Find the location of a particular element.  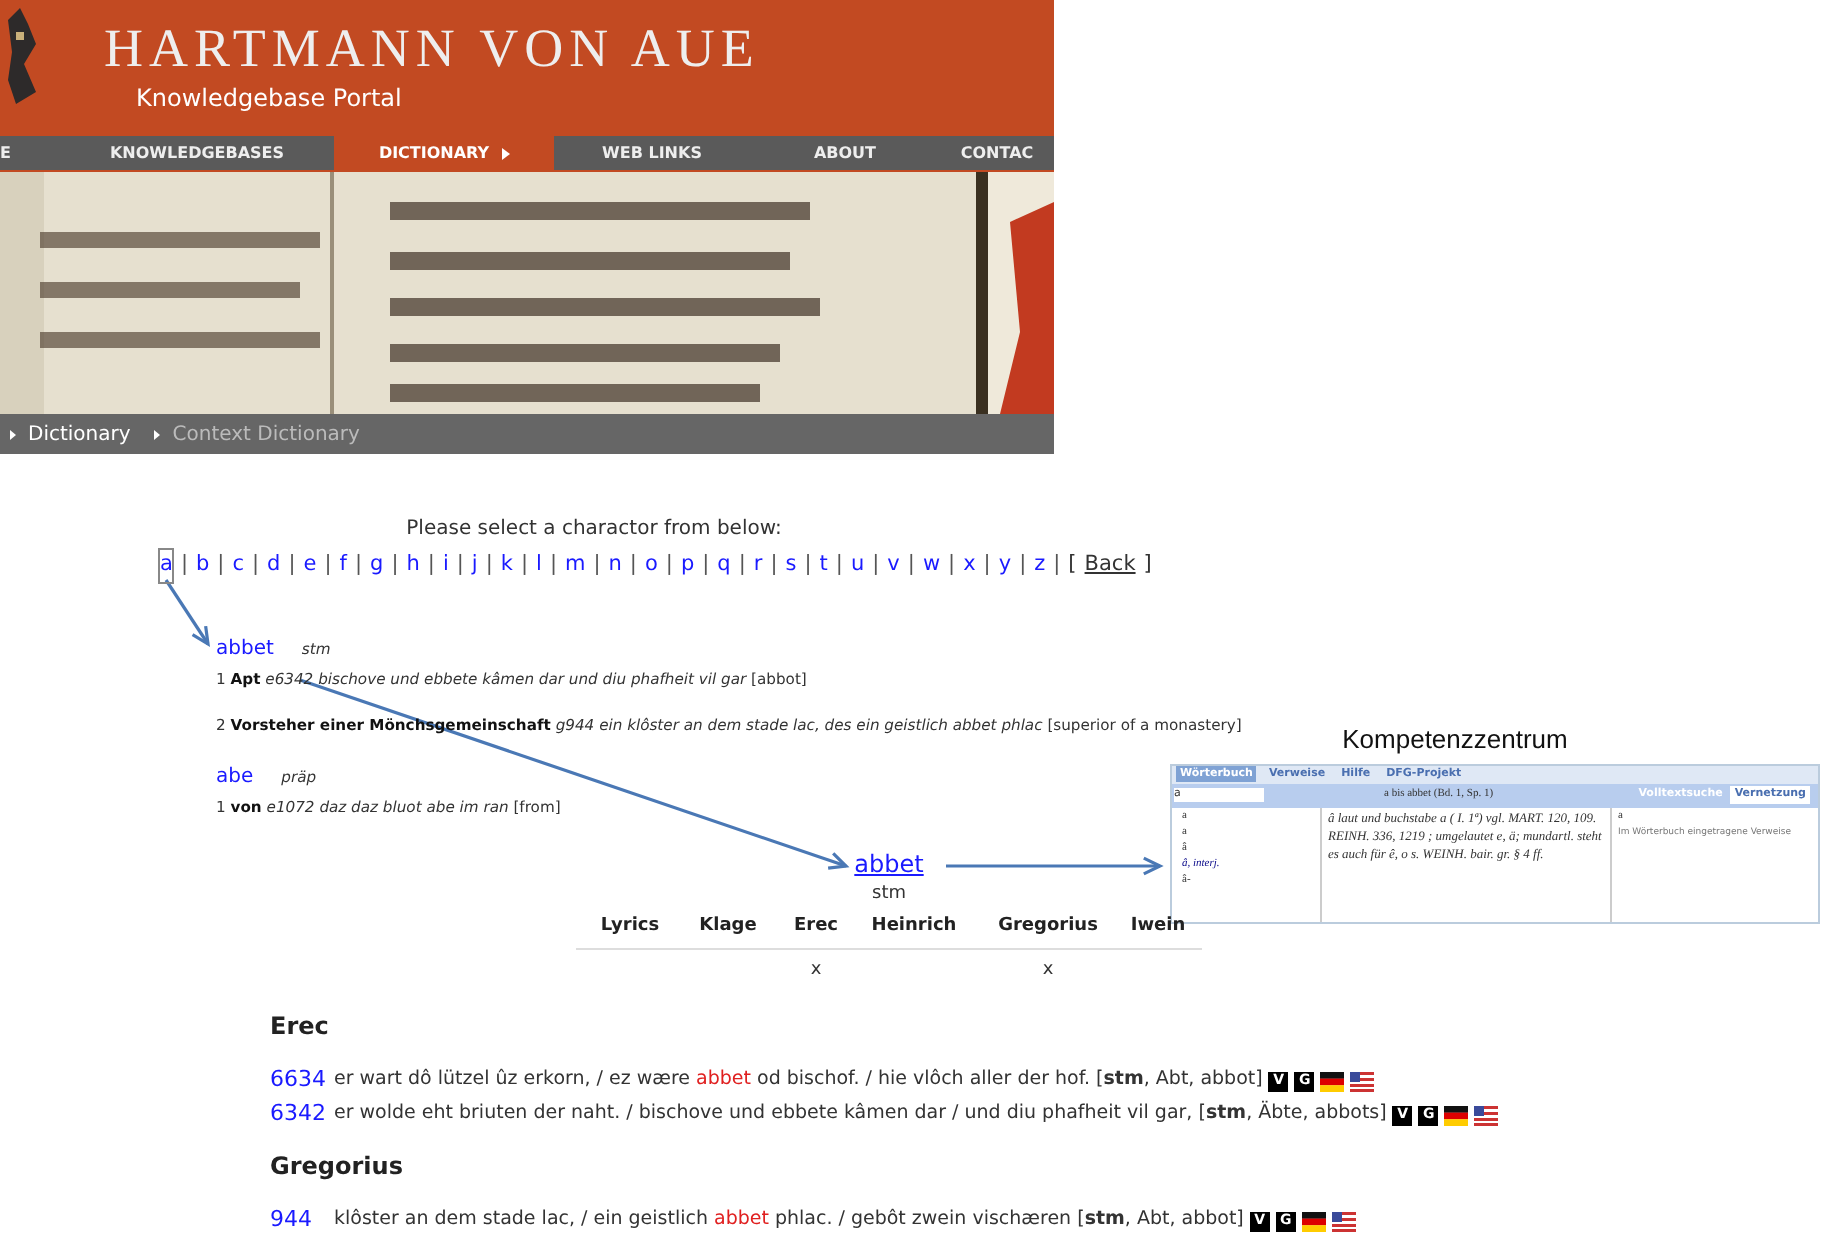

letter-link: l is located at coordinates (539, 566).